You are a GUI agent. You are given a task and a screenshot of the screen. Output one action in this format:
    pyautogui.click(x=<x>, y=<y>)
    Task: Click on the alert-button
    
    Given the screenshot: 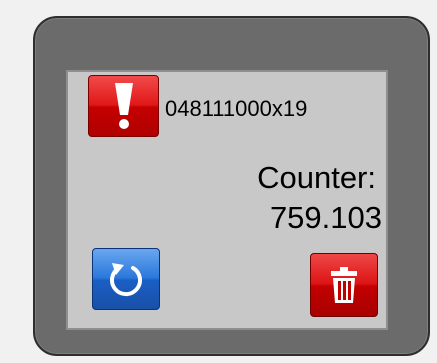 What is the action you would take?
    pyautogui.click(x=123, y=106)
    